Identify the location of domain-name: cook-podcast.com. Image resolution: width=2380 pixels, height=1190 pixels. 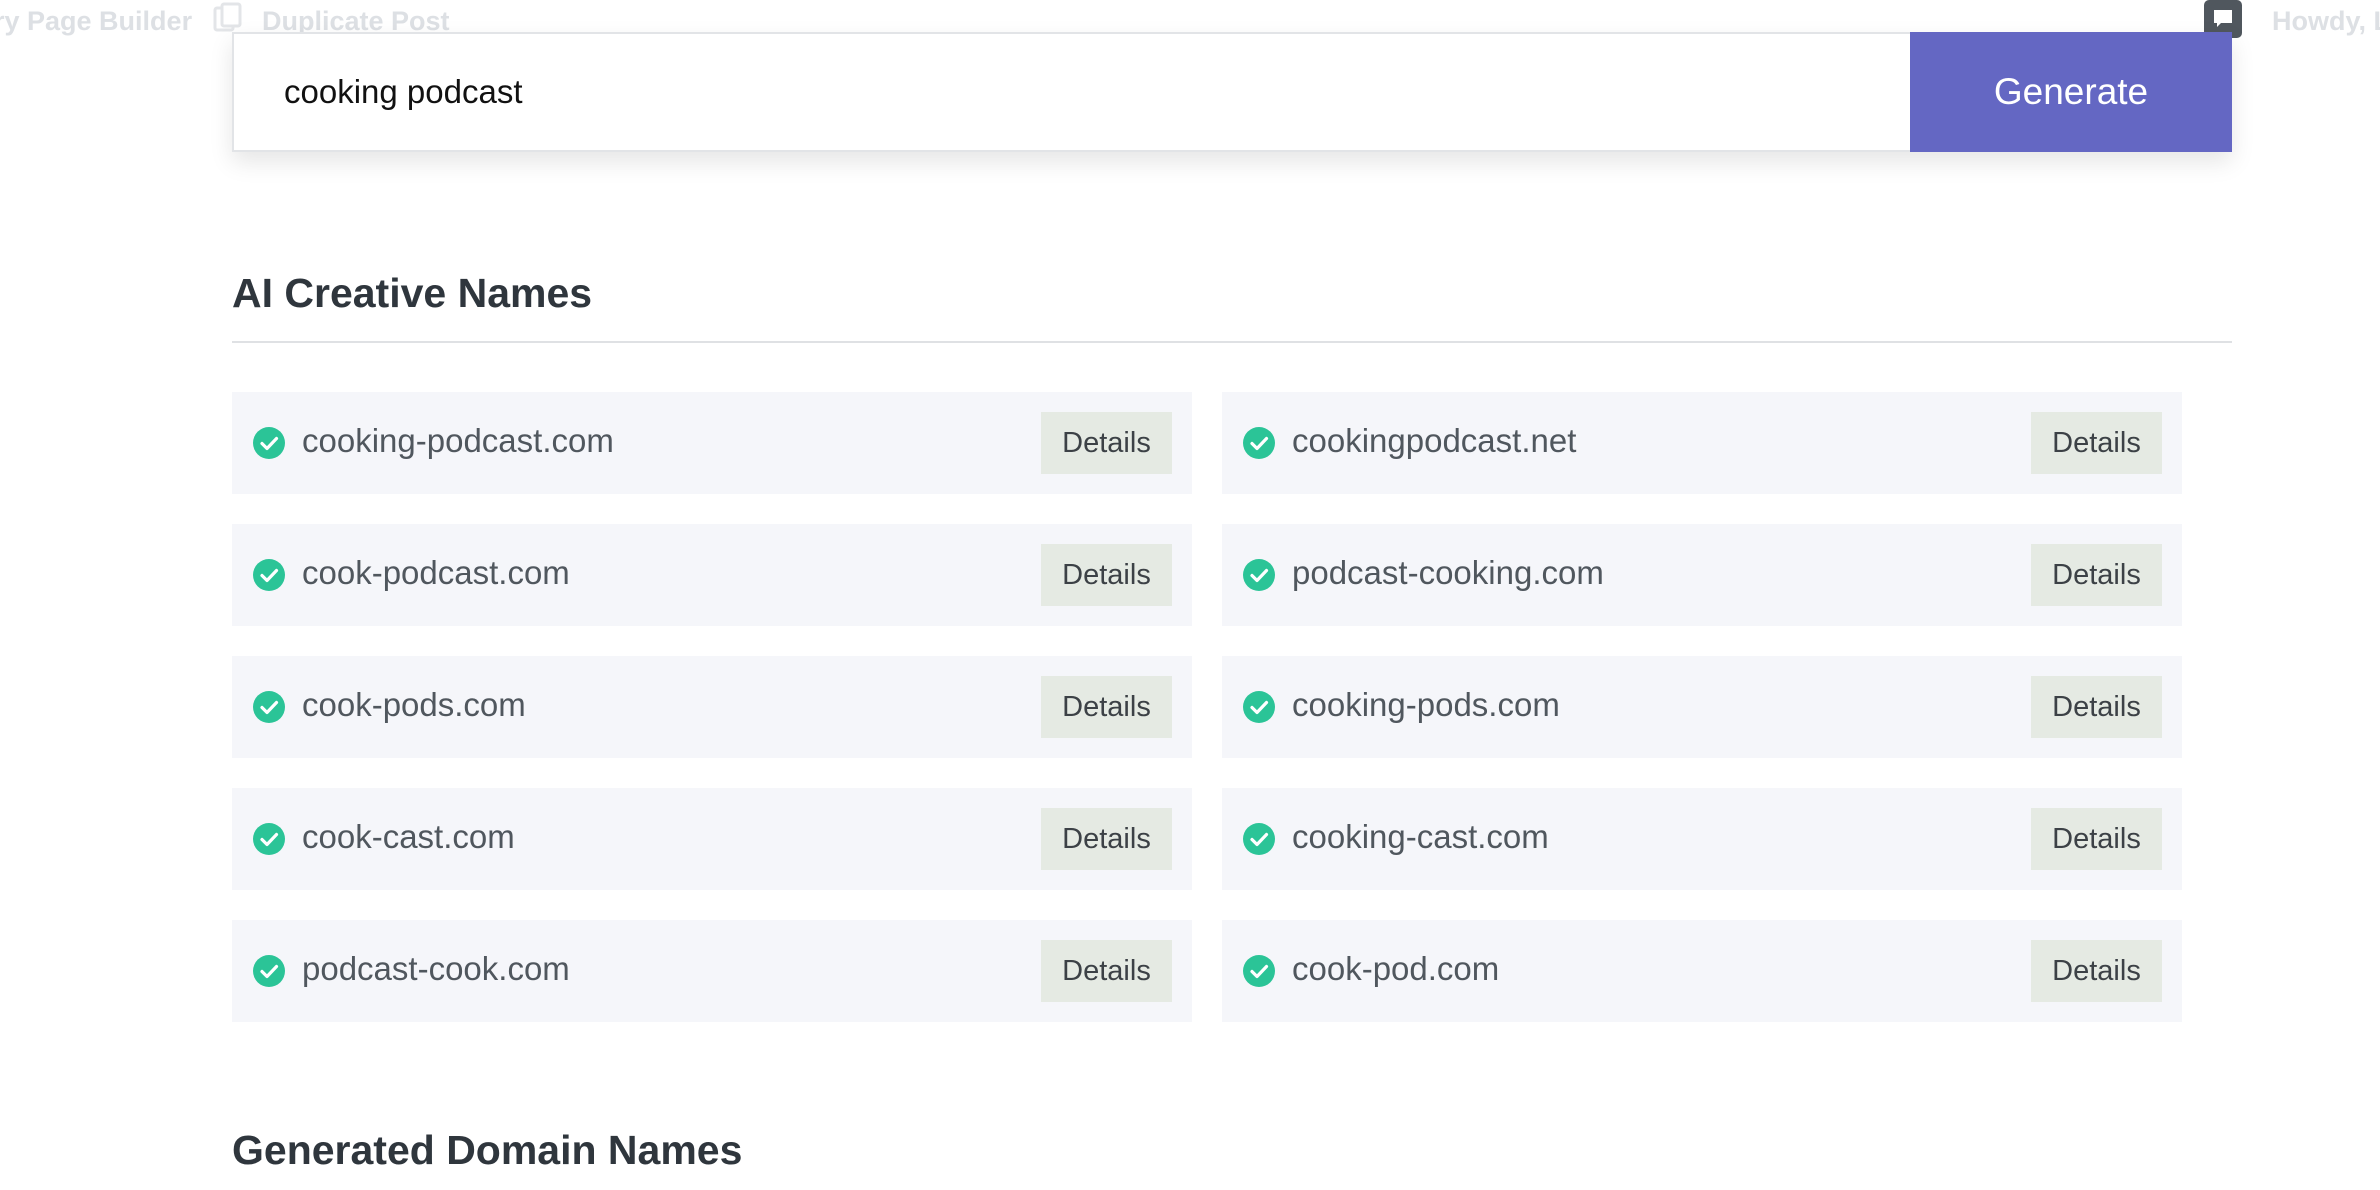
(436, 573).